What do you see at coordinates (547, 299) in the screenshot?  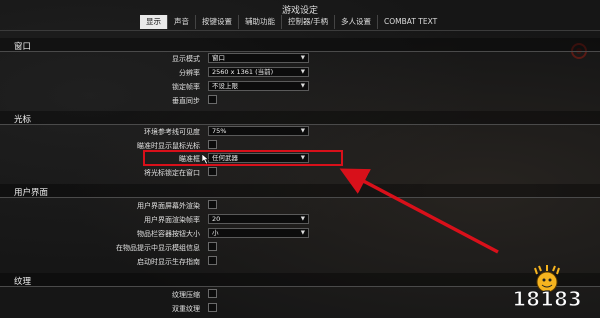 I see `watermark-text: 18183` at bounding box center [547, 299].